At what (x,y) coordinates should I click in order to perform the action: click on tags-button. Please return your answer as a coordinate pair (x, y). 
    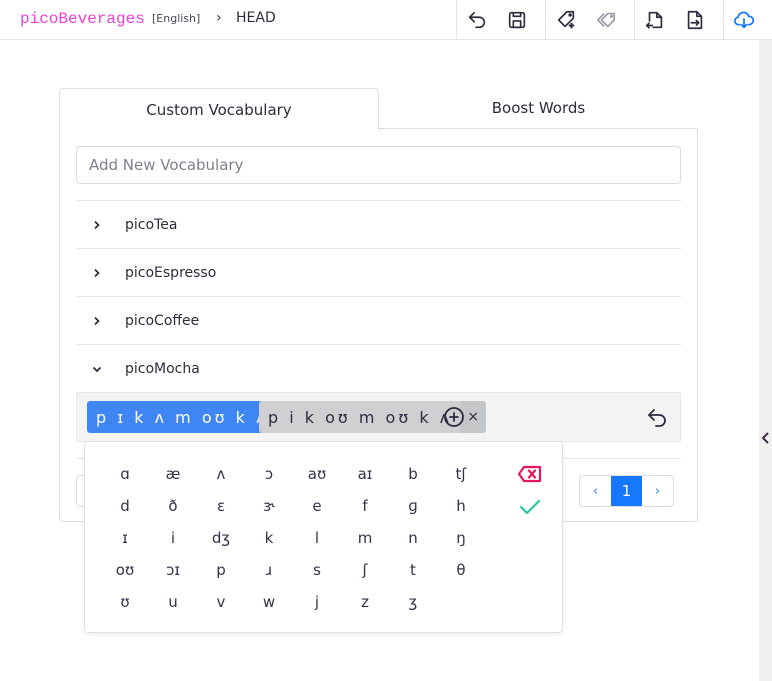
    Looking at the image, I should click on (606, 19).